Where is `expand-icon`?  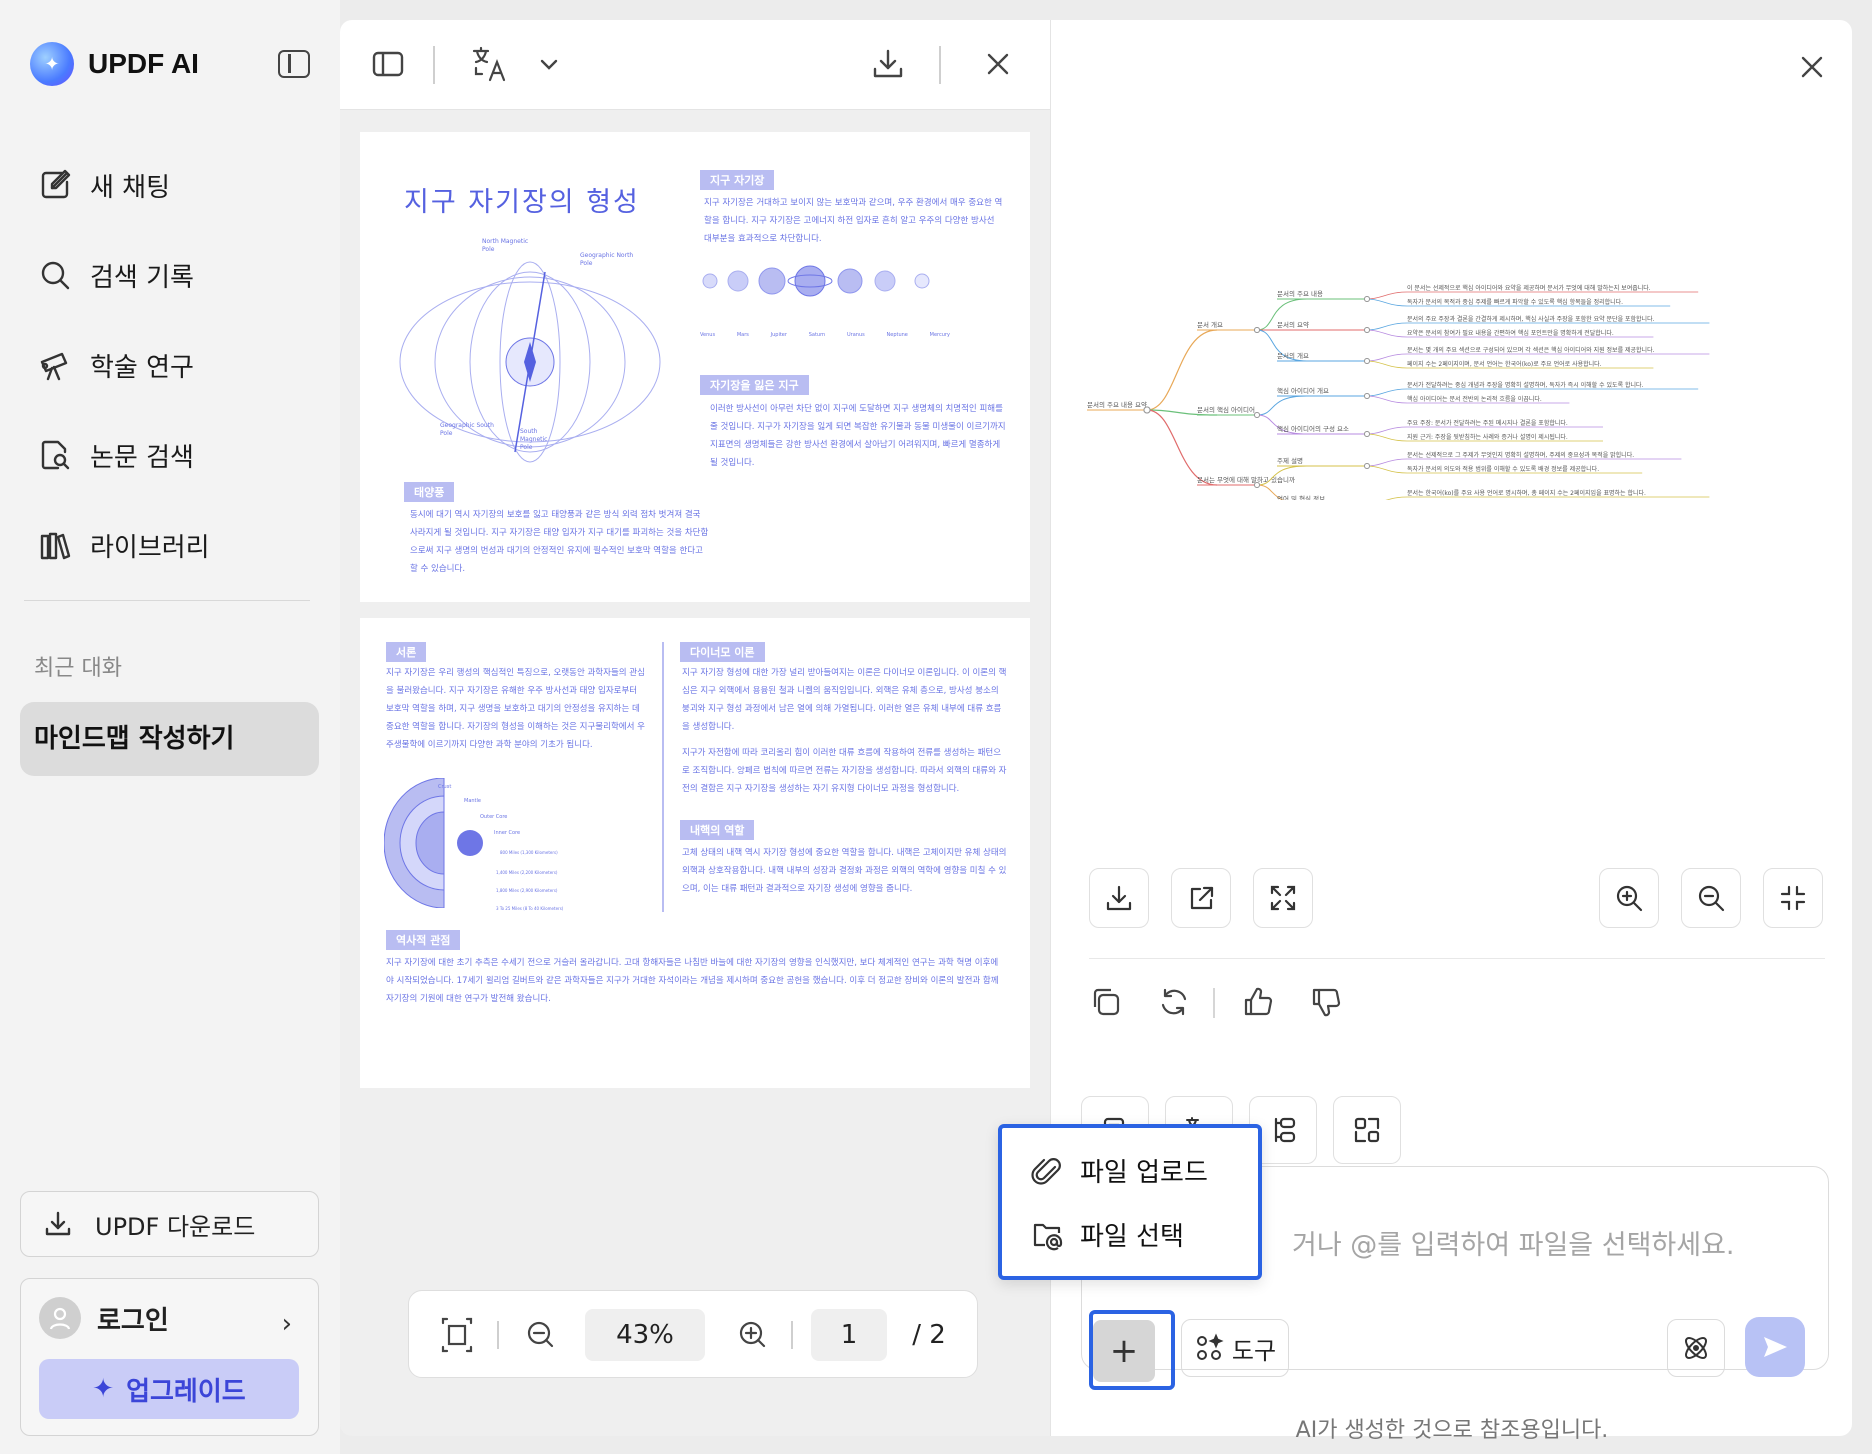 expand-icon is located at coordinates (1283, 898).